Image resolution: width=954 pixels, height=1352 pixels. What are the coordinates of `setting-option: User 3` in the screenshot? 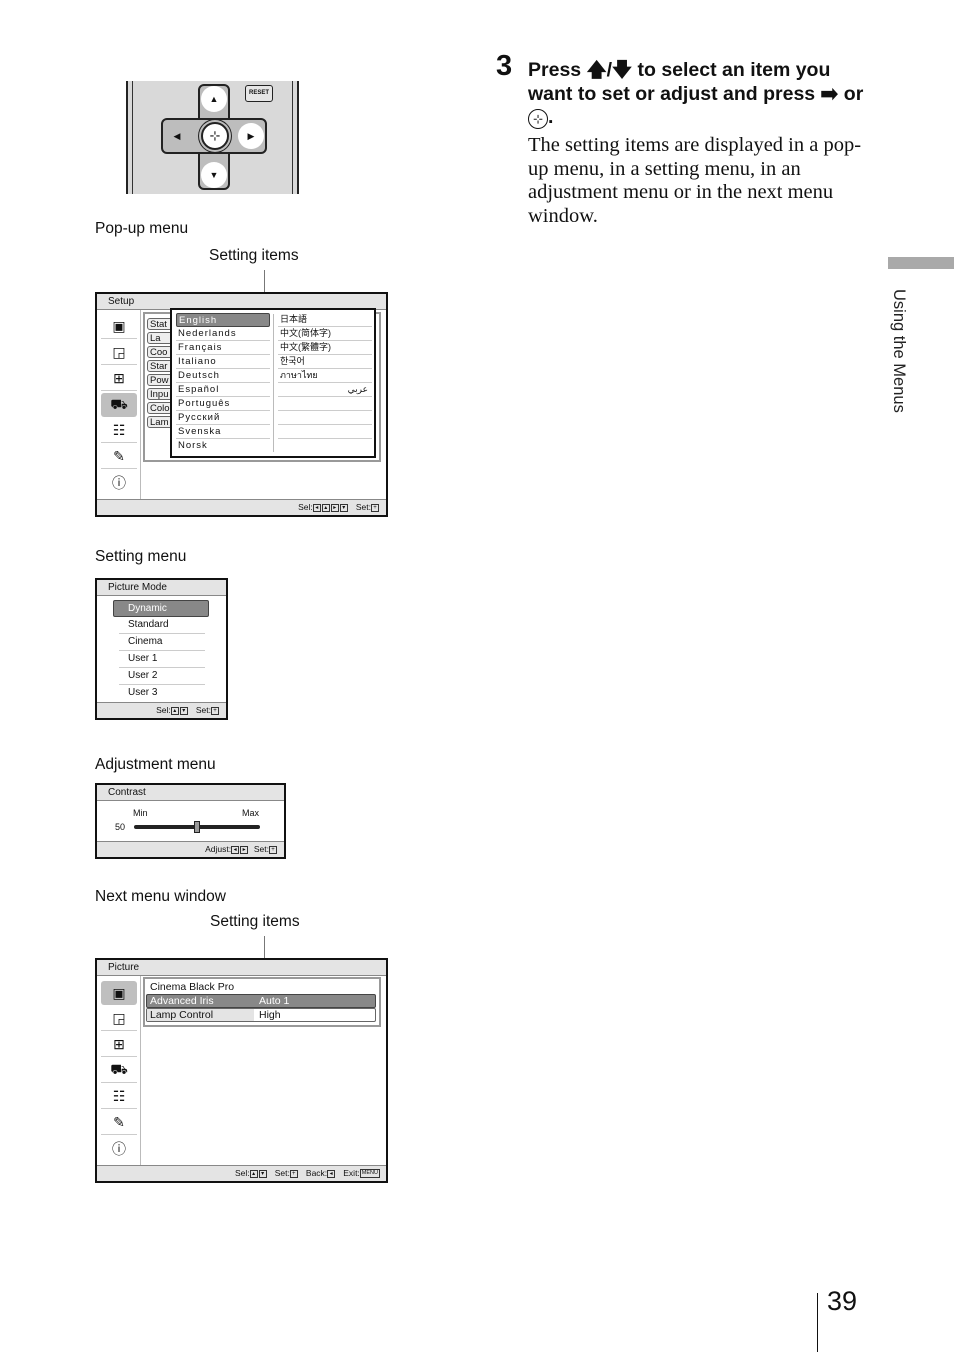 It's located at (162, 693).